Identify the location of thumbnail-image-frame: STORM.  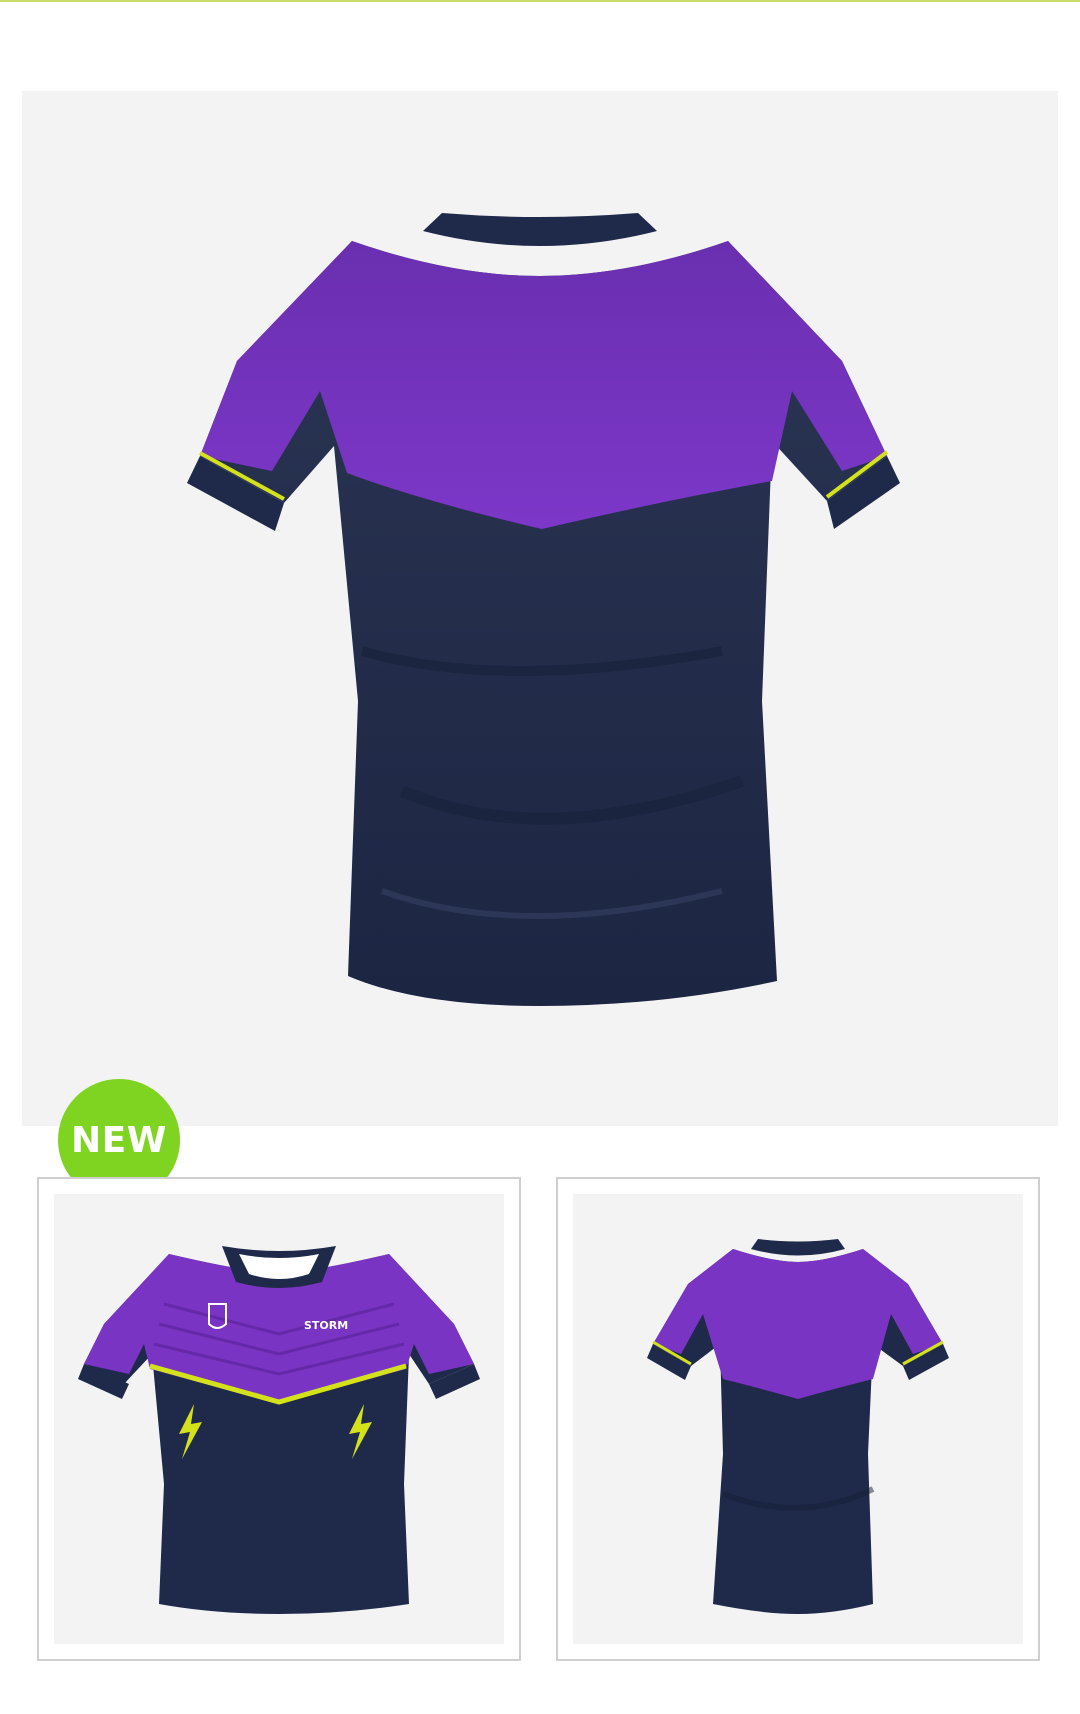
(279, 1419).